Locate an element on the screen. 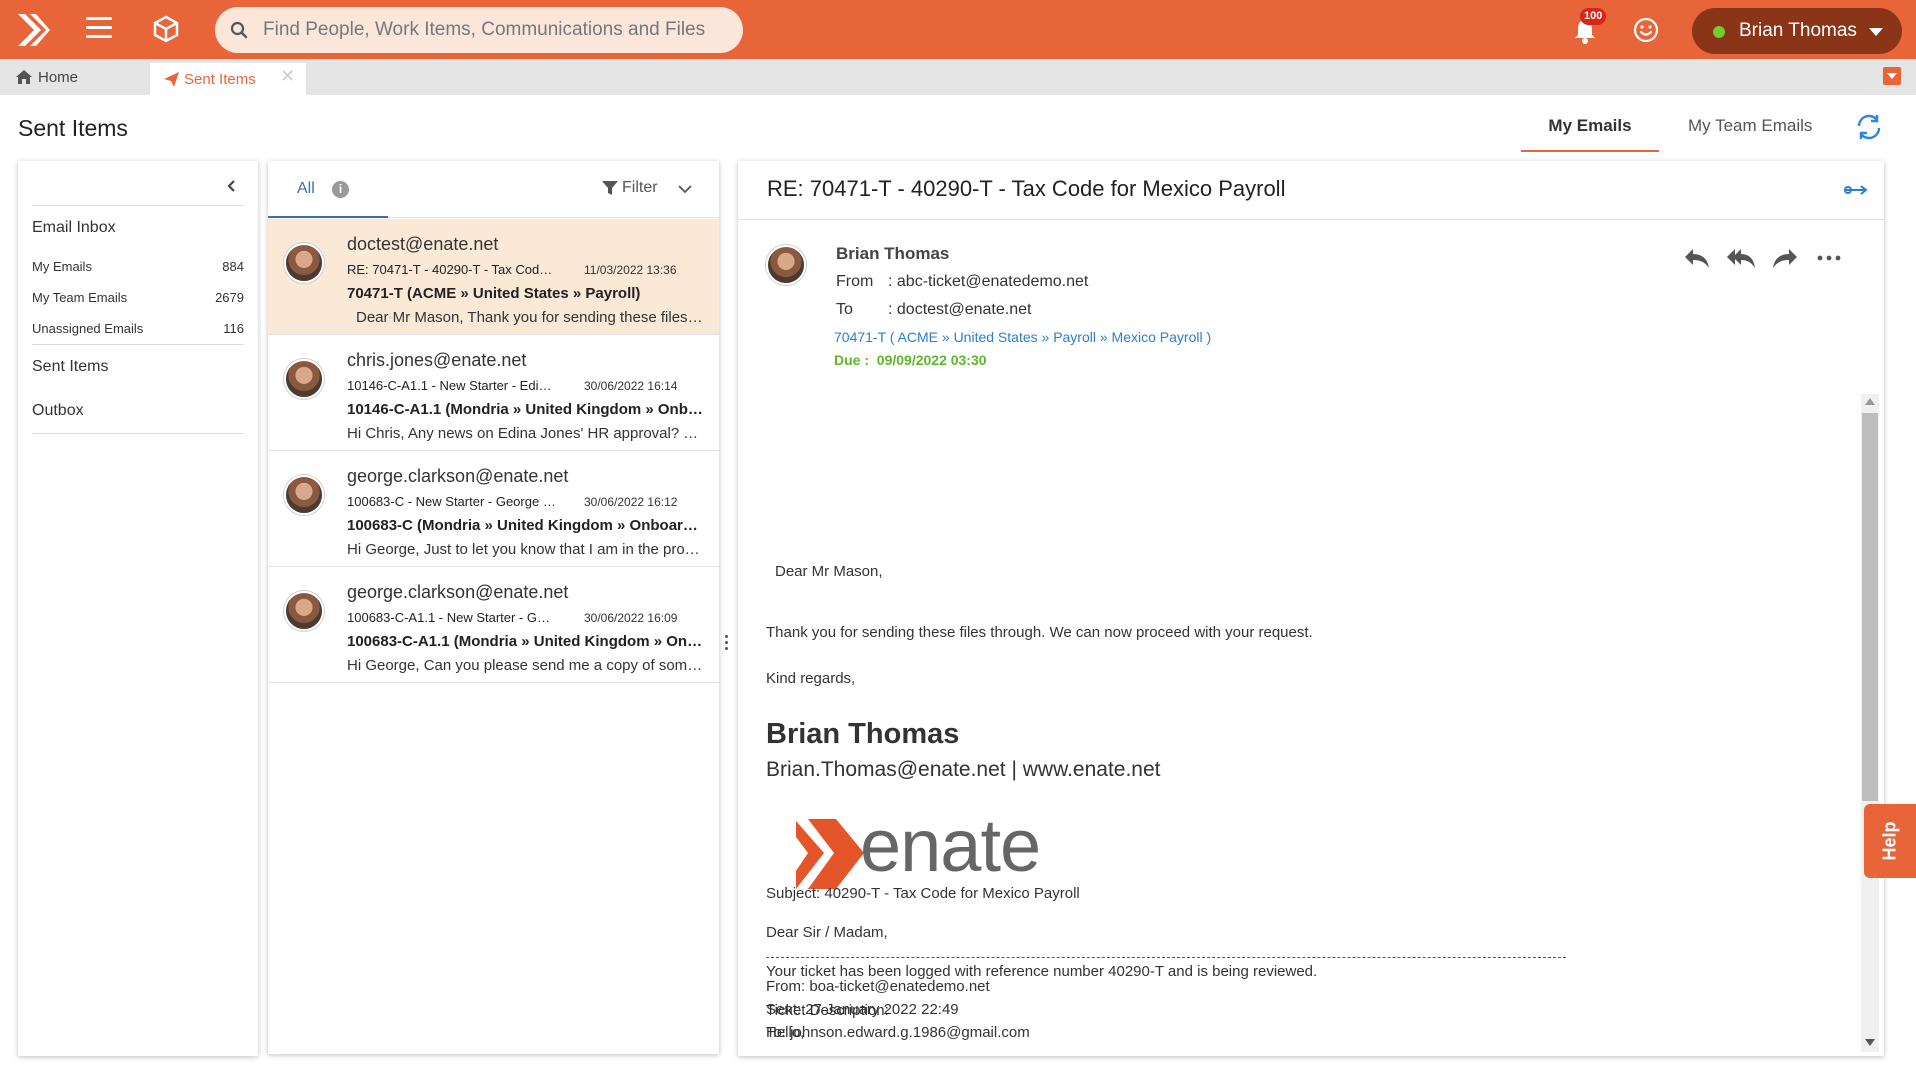 The image size is (1916, 1073). chevron-down-icon is located at coordinates (685, 189).